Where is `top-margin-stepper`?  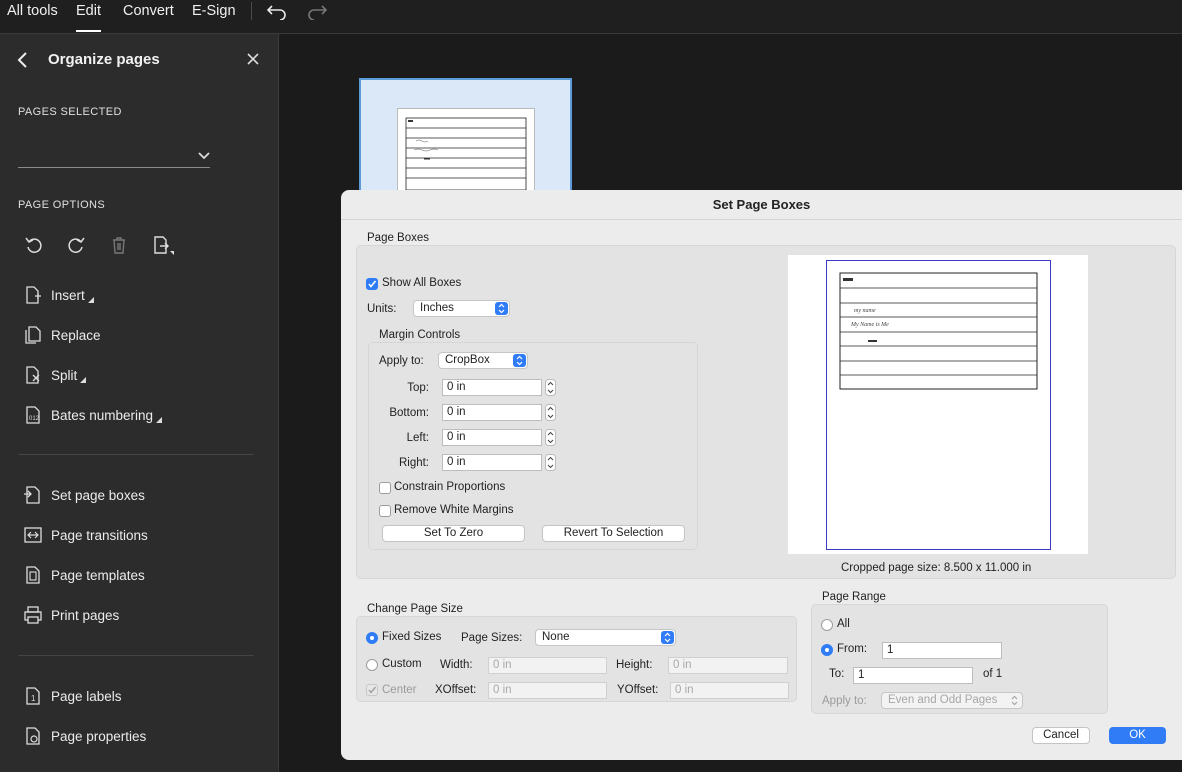 top-margin-stepper is located at coordinates (550, 387).